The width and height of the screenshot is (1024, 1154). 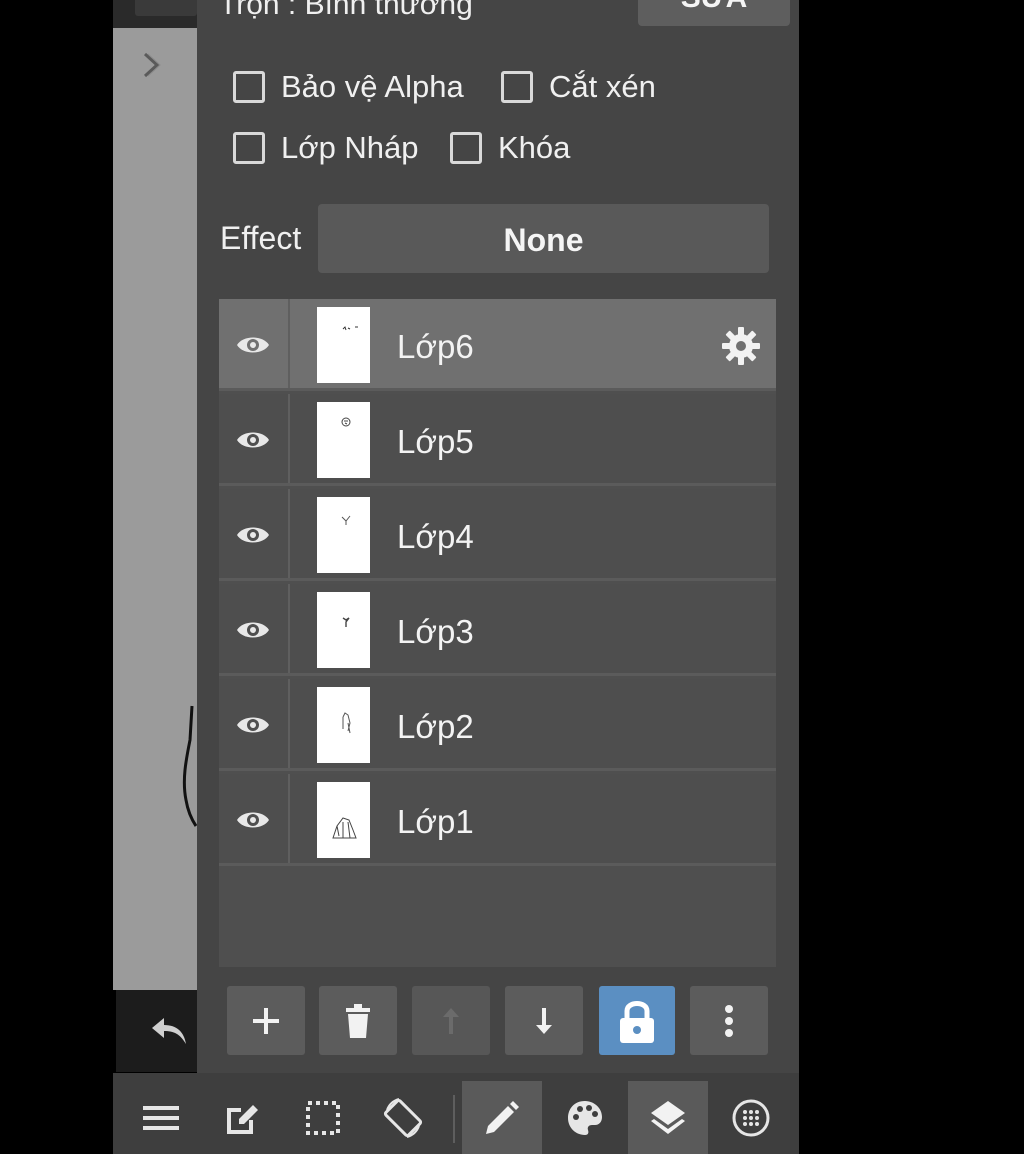 I want to click on add-layer-button, so click(x=266, y=1020).